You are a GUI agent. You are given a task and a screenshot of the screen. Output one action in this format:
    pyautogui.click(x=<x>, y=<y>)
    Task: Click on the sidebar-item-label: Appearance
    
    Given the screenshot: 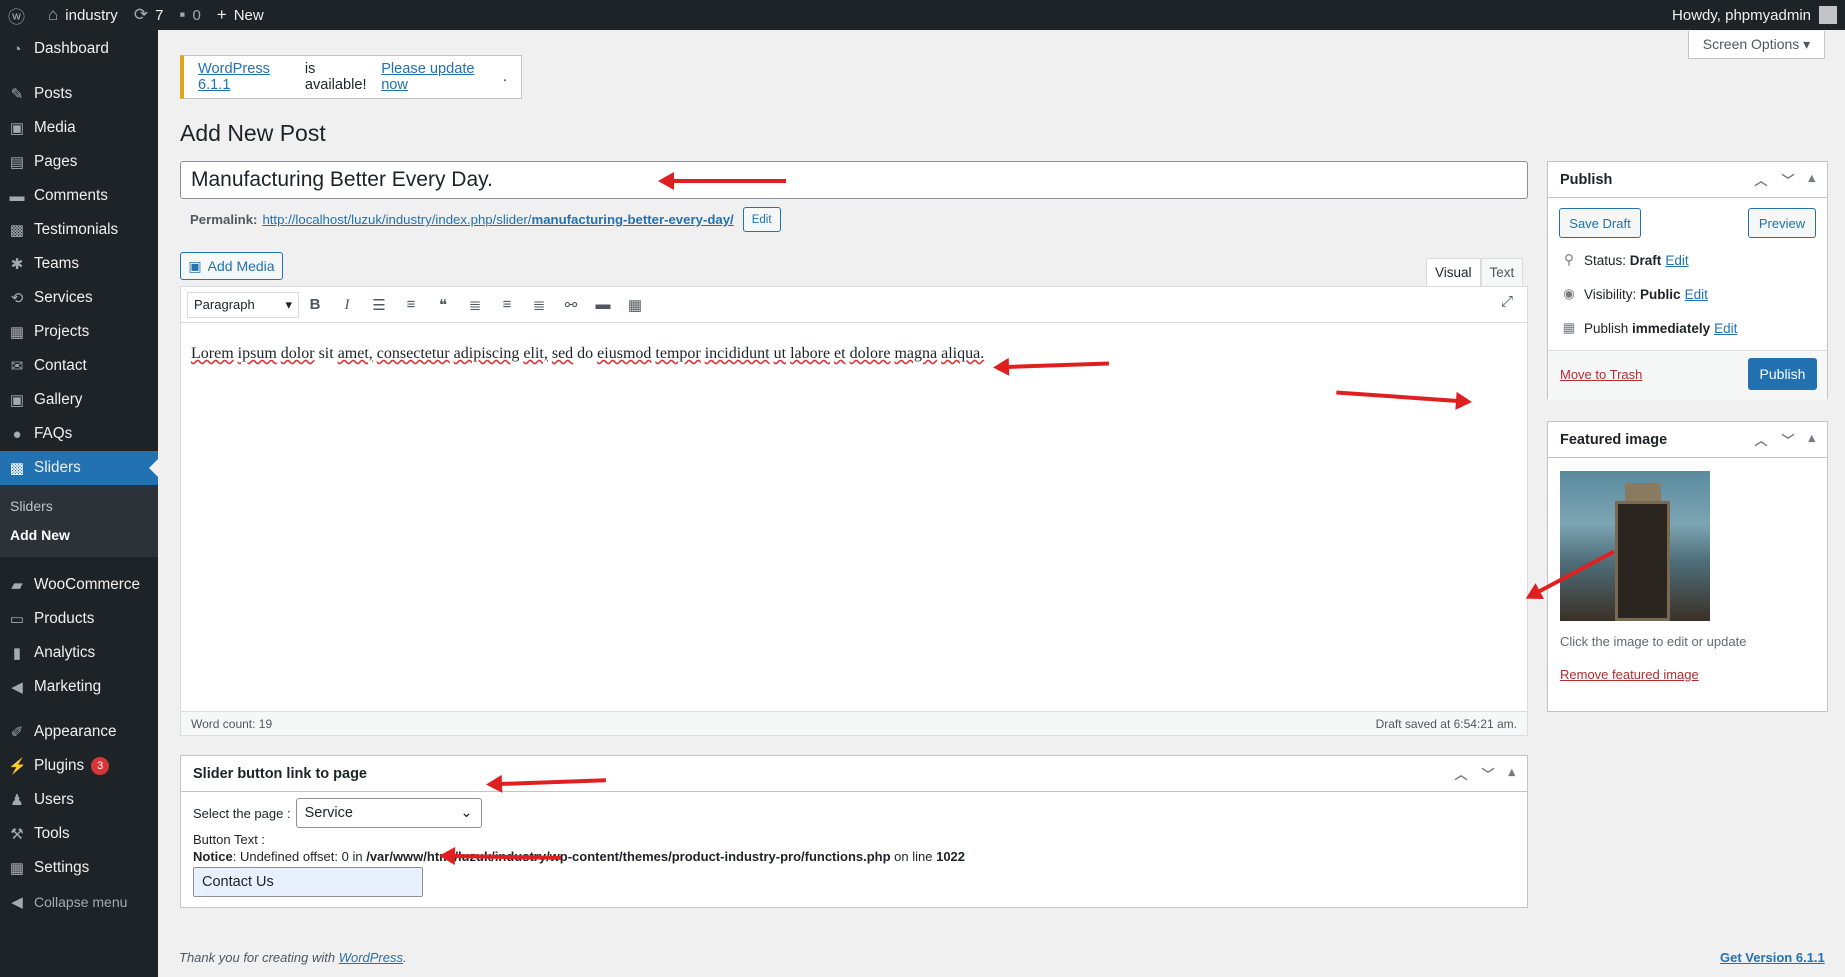 What is the action you would take?
    pyautogui.click(x=75, y=731)
    